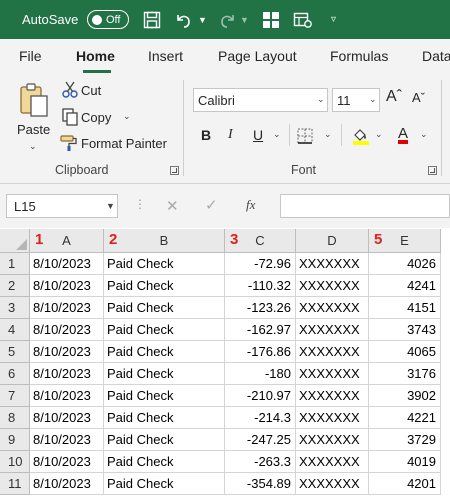 The height and width of the screenshot is (502, 450). What do you see at coordinates (405, 374) in the screenshot?
I see `cell-e6: 3176` at bounding box center [405, 374].